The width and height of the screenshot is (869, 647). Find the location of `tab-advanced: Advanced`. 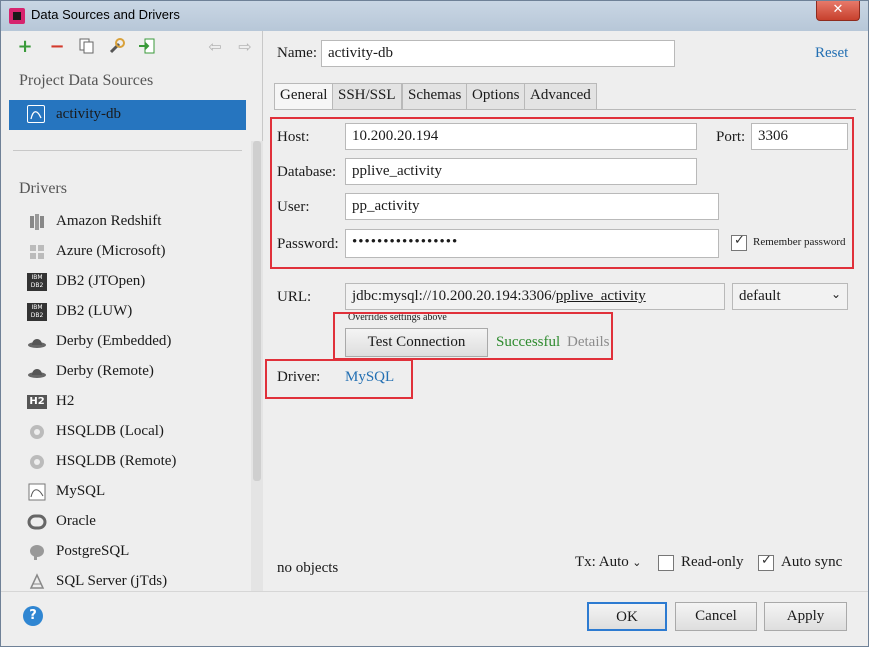

tab-advanced: Advanced is located at coordinates (560, 96).